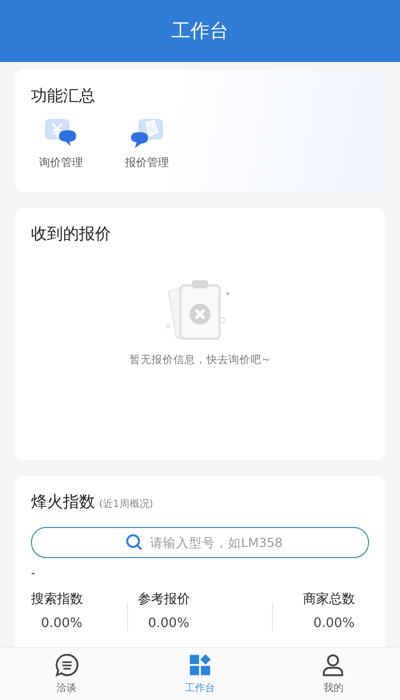 Image resolution: width=400 pixels, height=700 pixels. What do you see at coordinates (147, 134) in the screenshot?
I see `tag-chat-icon` at bounding box center [147, 134].